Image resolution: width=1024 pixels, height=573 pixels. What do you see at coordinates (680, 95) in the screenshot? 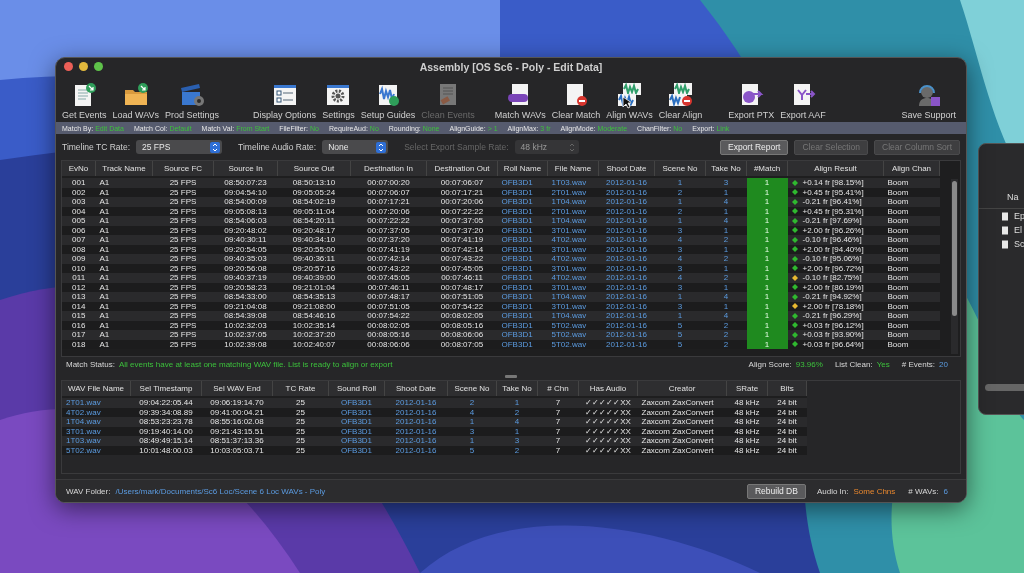
I see `waveform-icon` at bounding box center [680, 95].